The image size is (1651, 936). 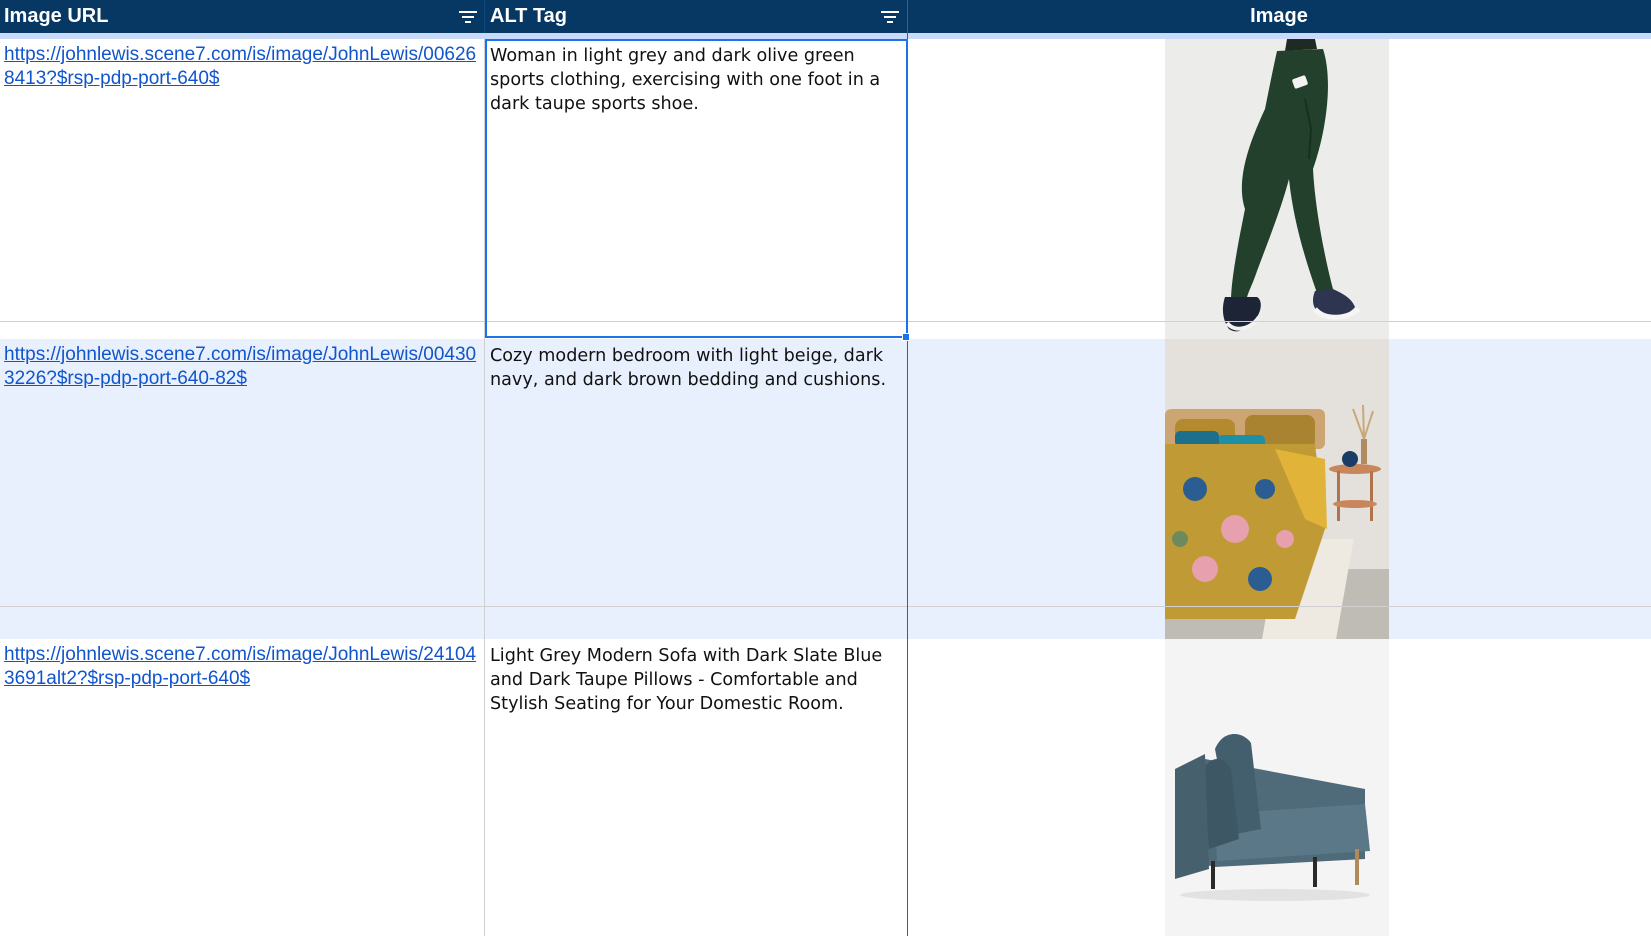 What do you see at coordinates (1277, 787) in the screenshot?
I see `sofa-product-image` at bounding box center [1277, 787].